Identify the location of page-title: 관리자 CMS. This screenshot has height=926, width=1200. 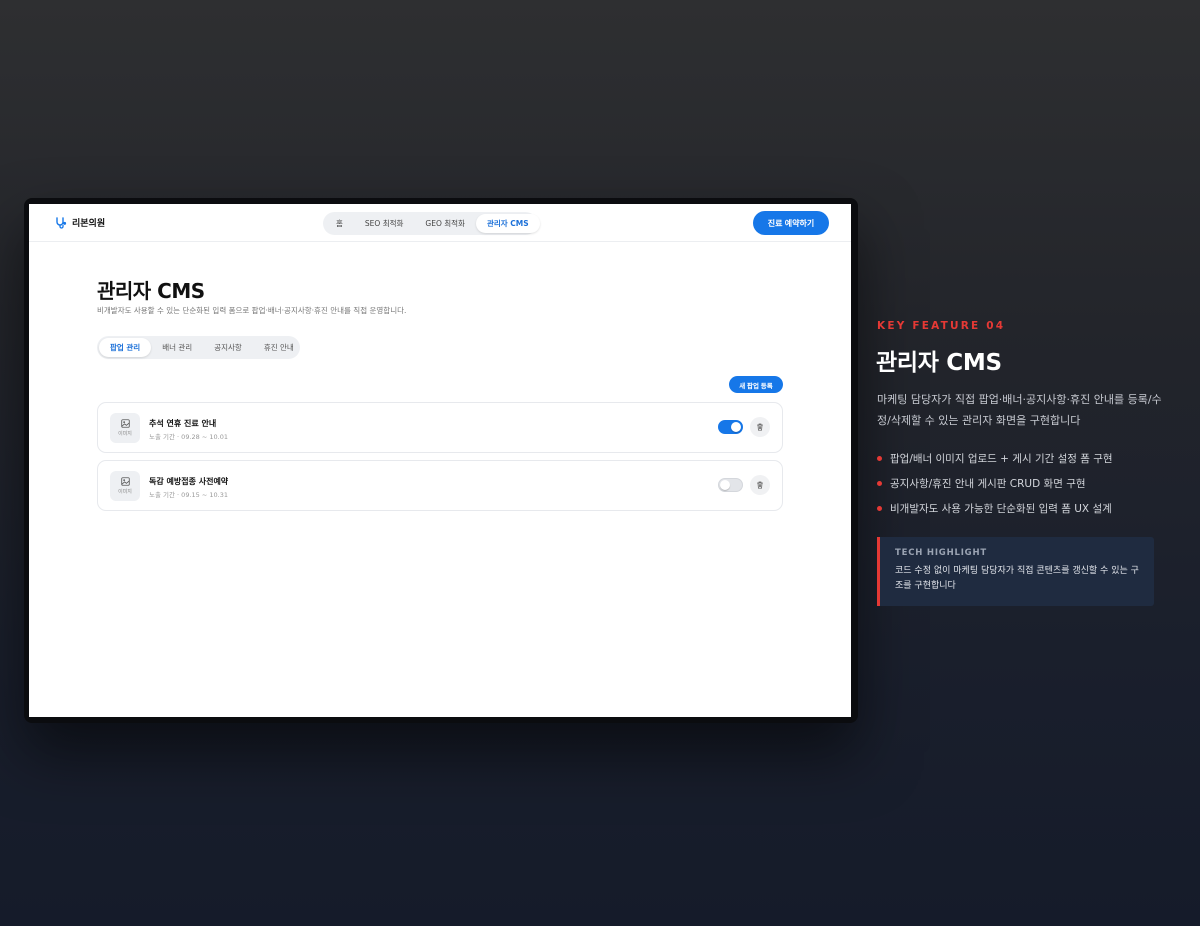
(151, 291).